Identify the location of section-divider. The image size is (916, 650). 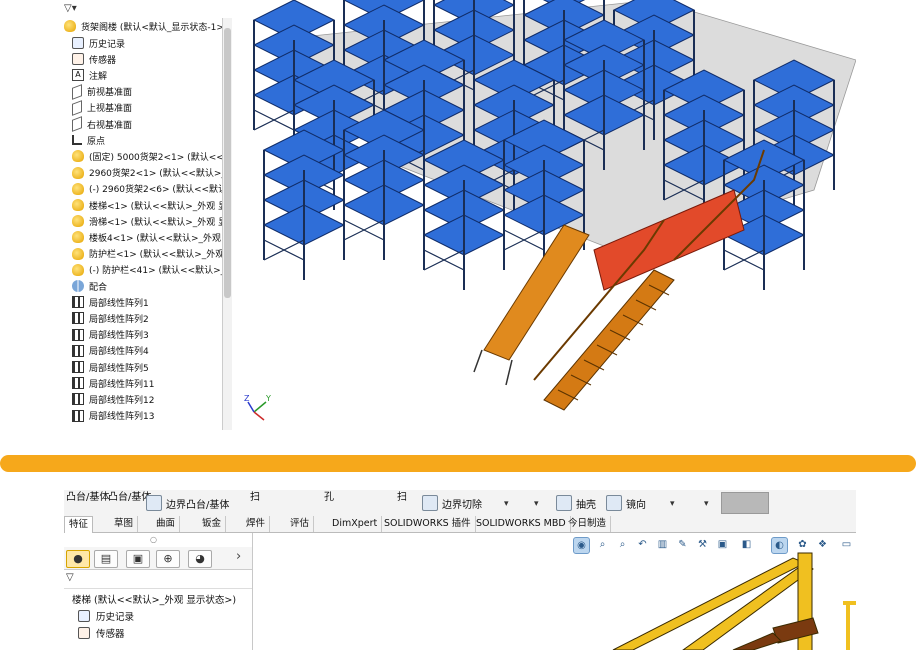
(458, 463).